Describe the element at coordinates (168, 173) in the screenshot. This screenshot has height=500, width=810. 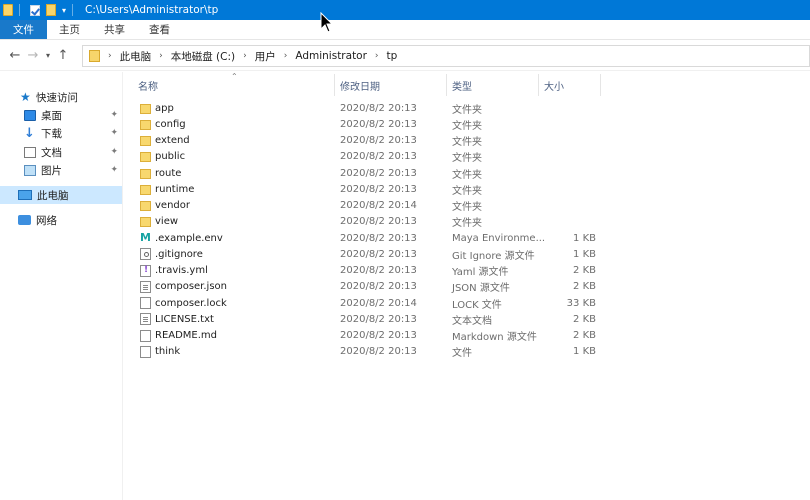
I see `file-name: route` at that location.